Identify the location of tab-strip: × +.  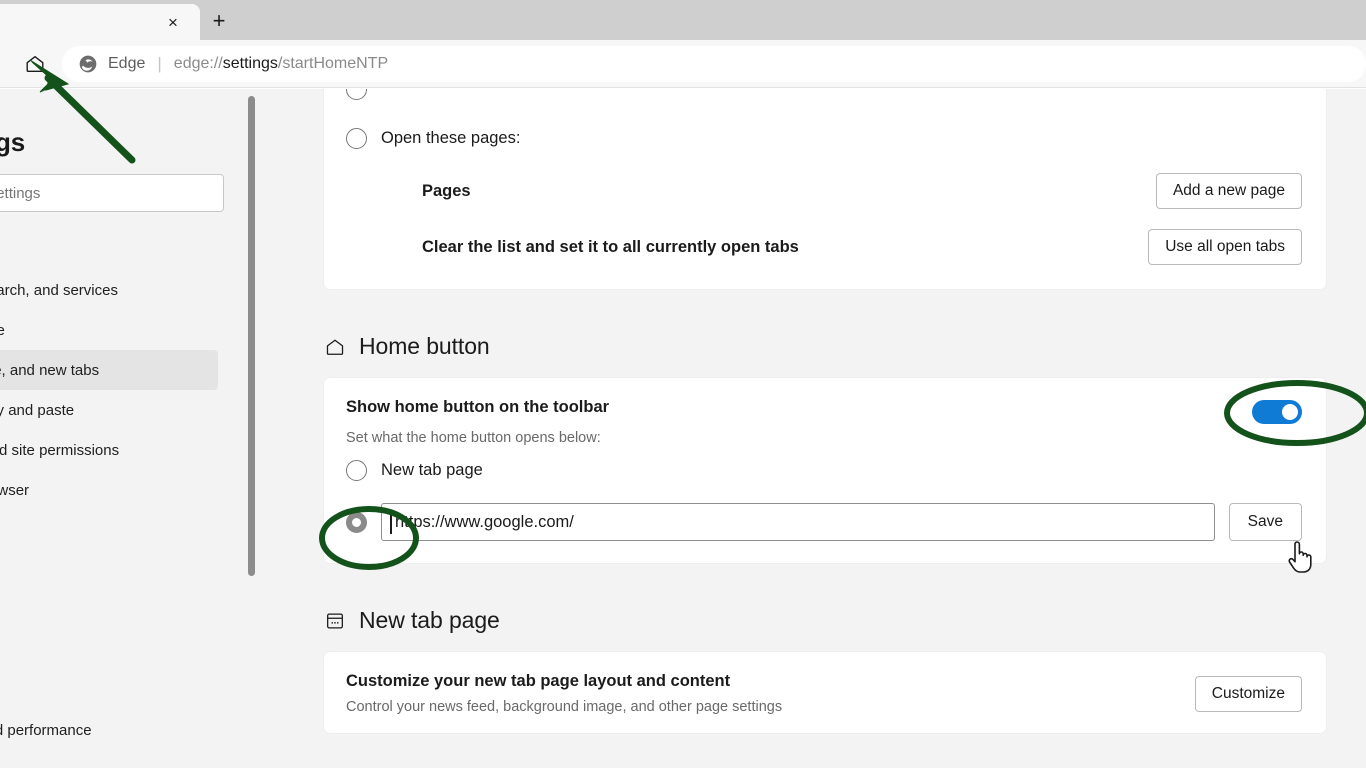
(683, 20).